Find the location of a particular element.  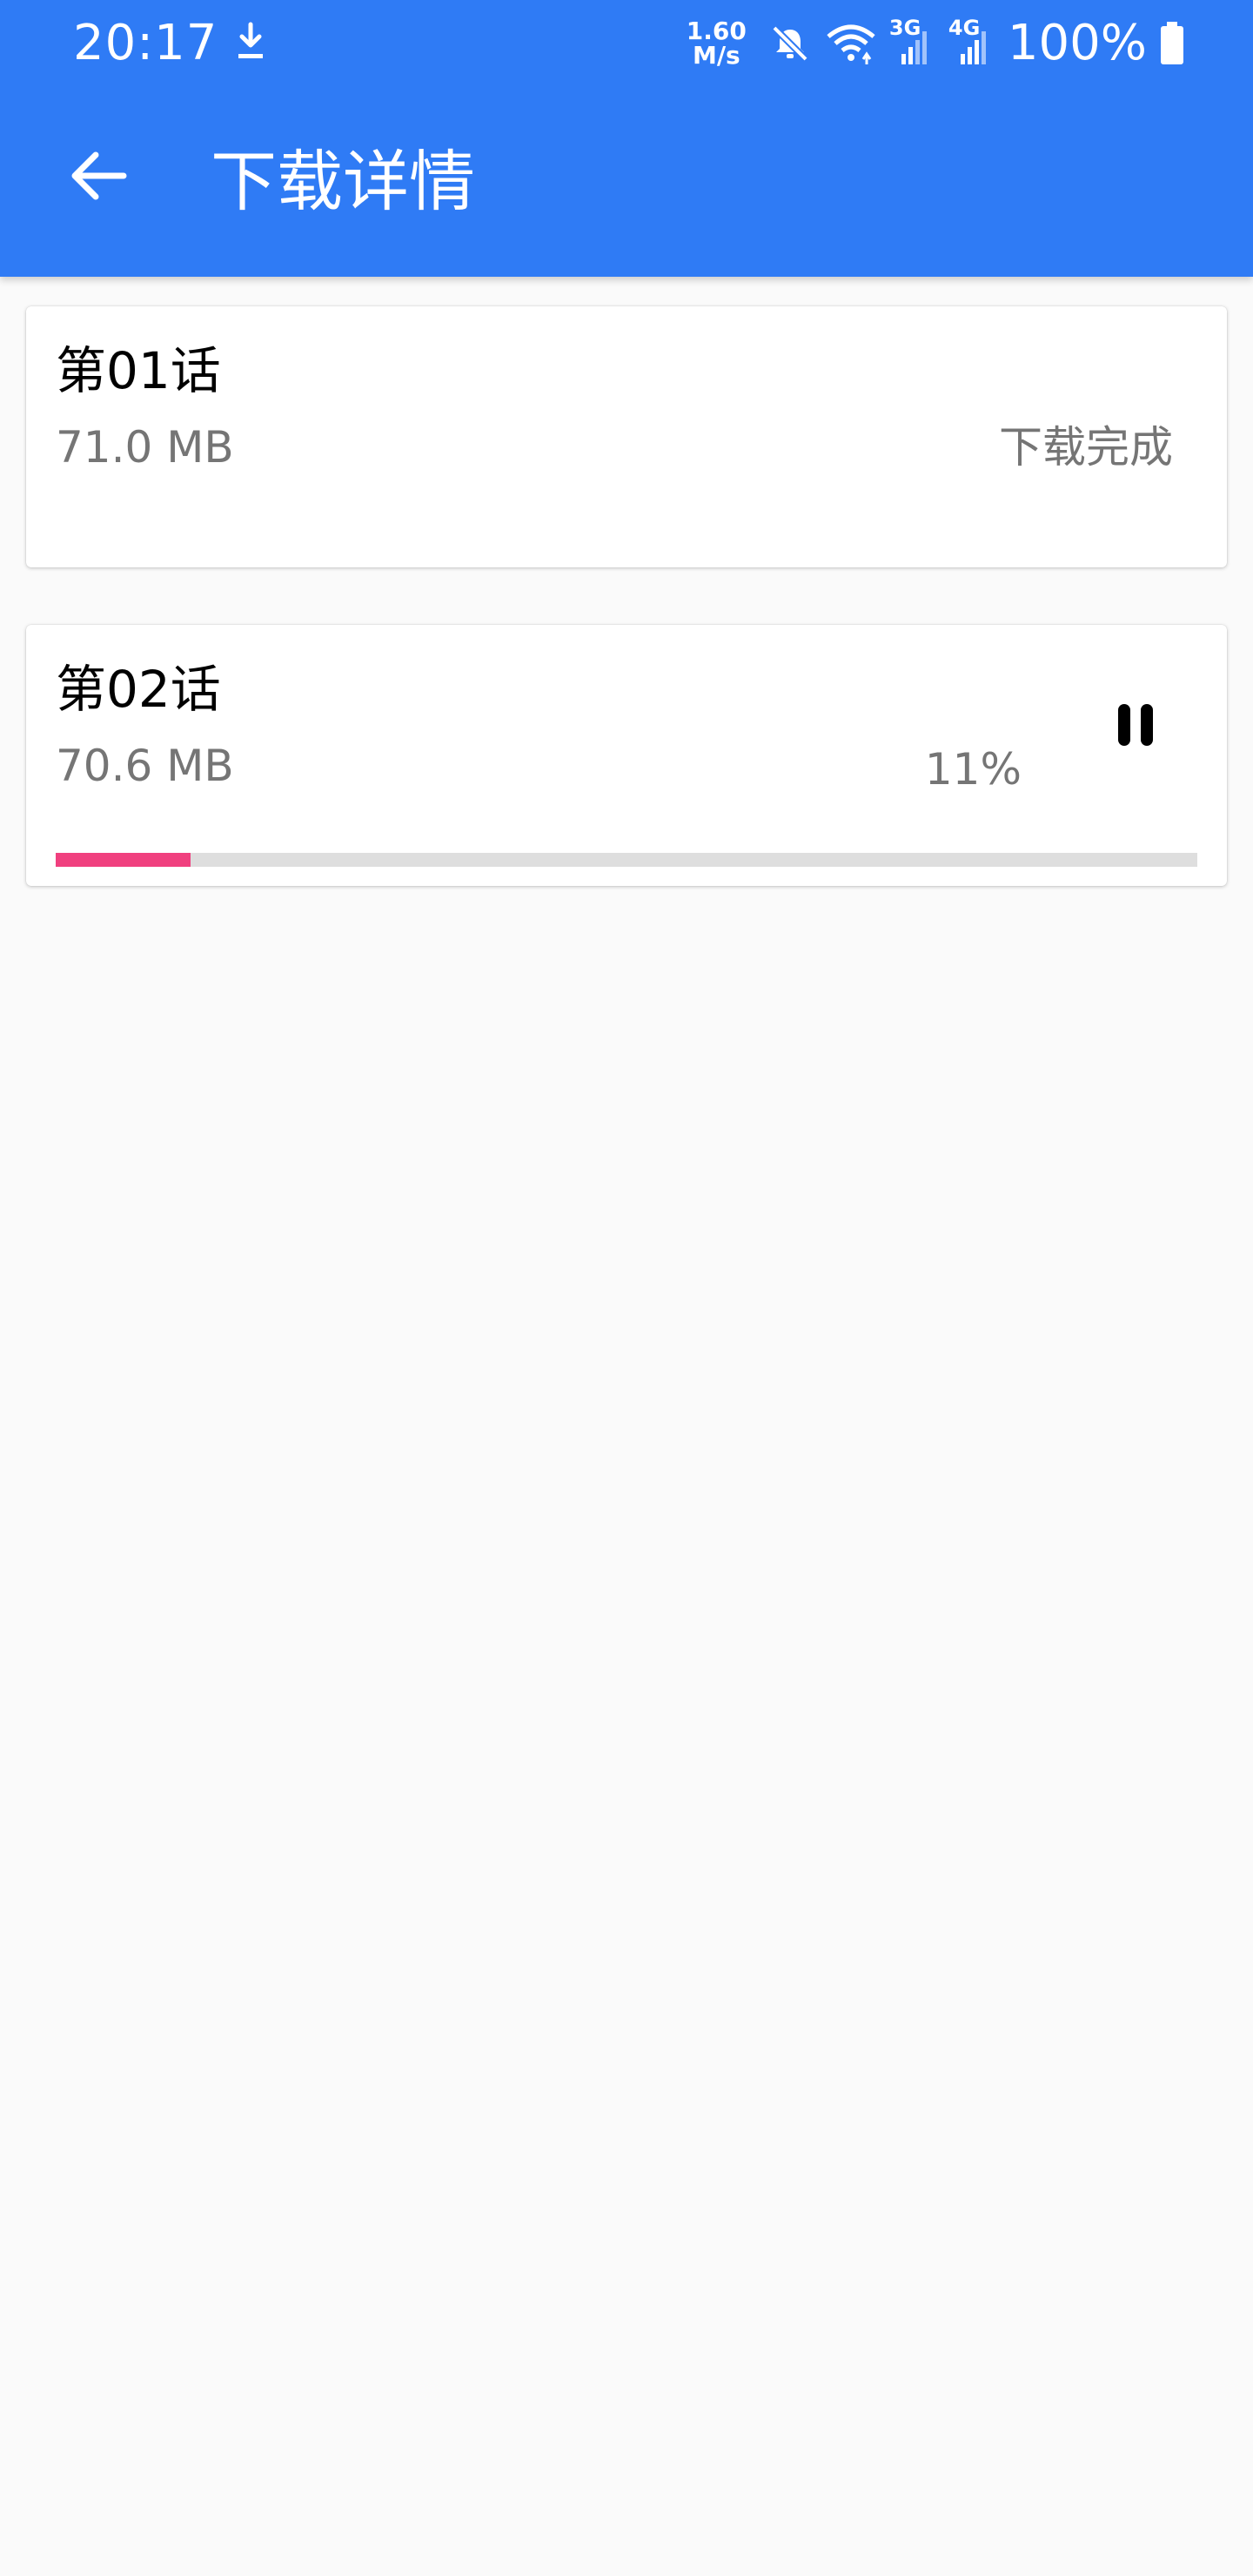

episode-title: 第01话 is located at coordinates (138, 370).